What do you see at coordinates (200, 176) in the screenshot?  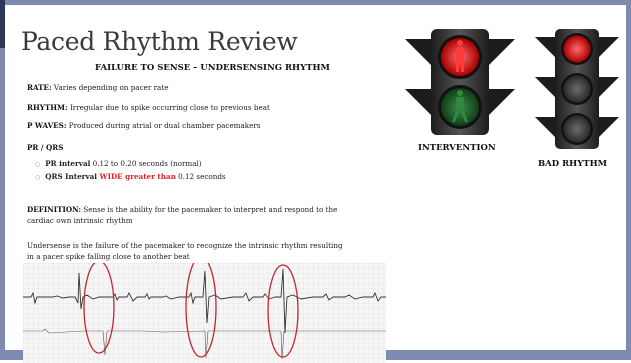 I see `qrs-text: 0.12 seconds` at bounding box center [200, 176].